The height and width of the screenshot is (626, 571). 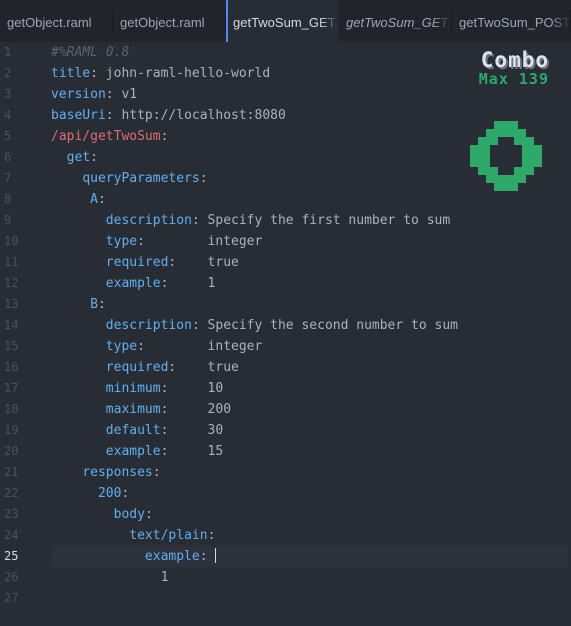 What do you see at coordinates (164, 577) in the screenshot?
I see `yaml-scalar: 1` at bounding box center [164, 577].